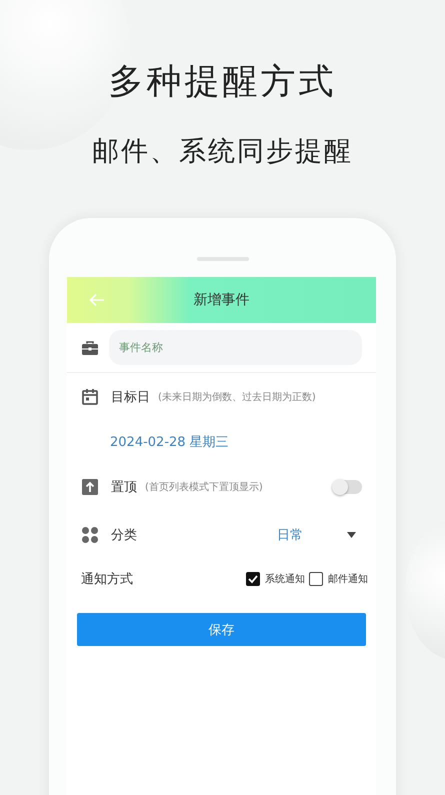 Image resolution: width=445 pixels, height=795 pixels. Describe the element at coordinates (222, 82) in the screenshot. I see `headline: 多种提醒方式` at that location.